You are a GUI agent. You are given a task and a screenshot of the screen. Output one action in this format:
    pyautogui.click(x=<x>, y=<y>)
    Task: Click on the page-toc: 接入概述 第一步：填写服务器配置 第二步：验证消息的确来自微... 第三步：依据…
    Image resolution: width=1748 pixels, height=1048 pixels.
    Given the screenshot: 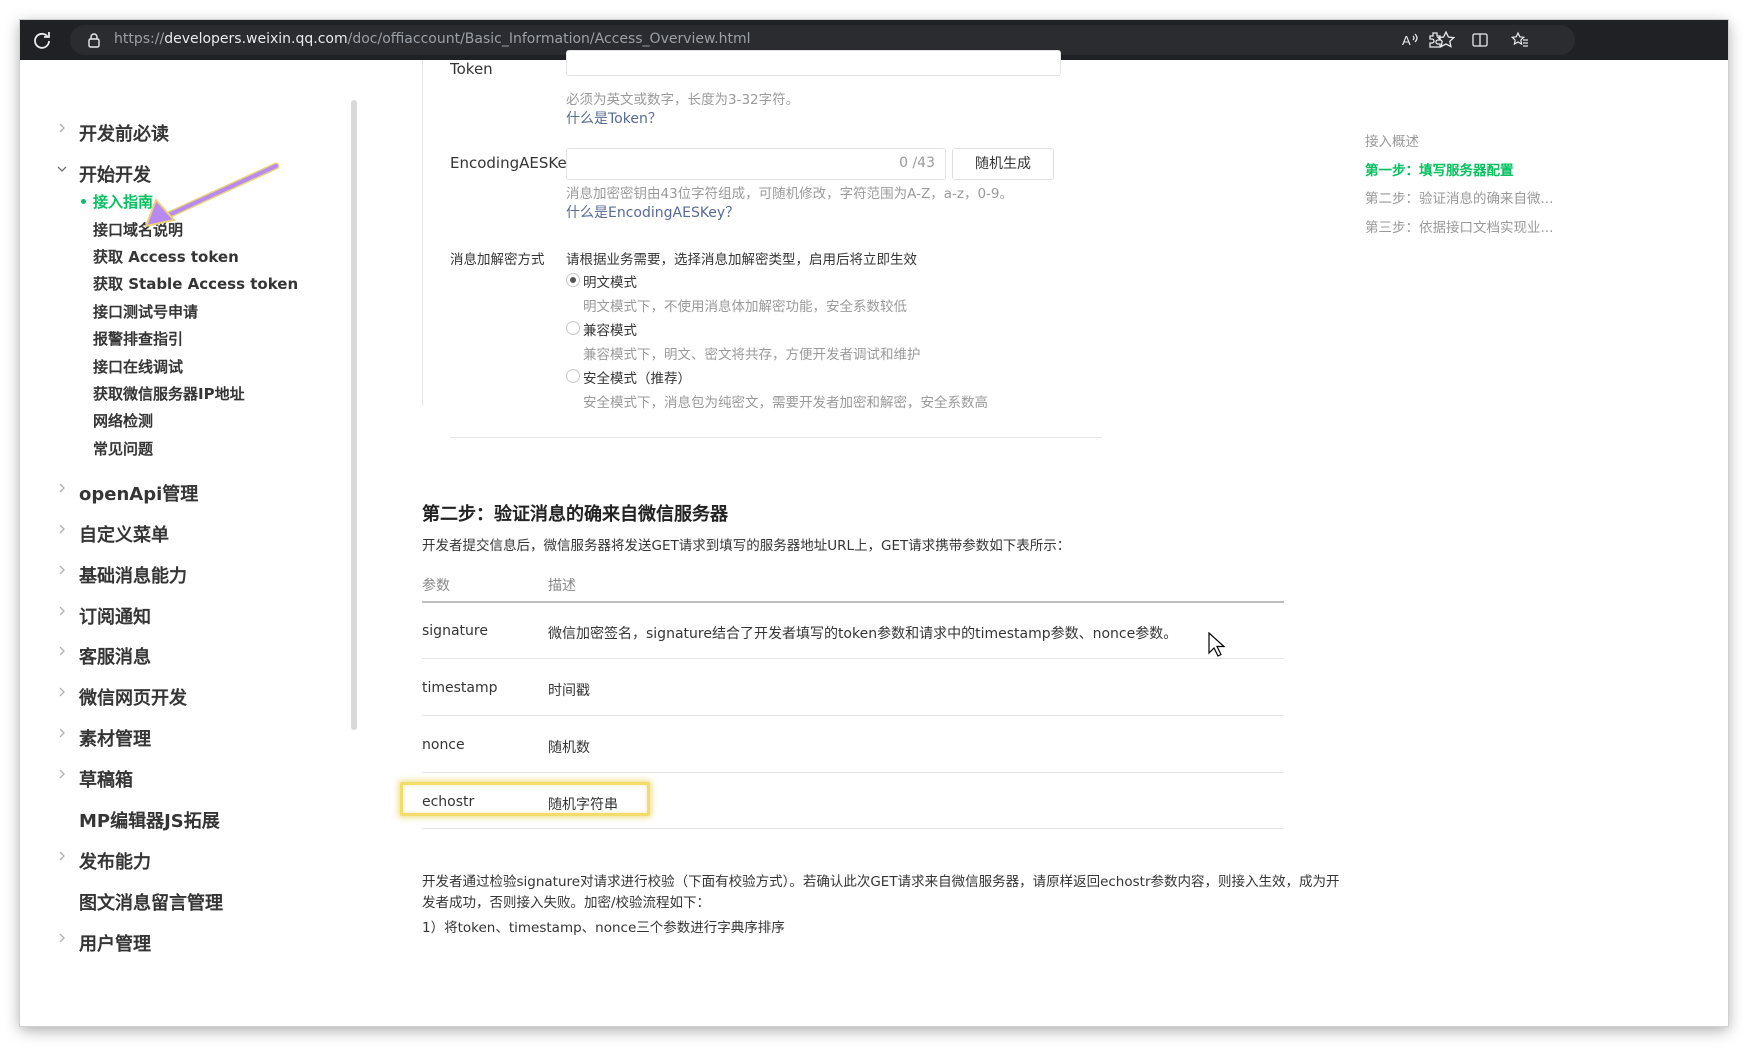 What is the action you would take?
    pyautogui.click(x=1545, y=260)
    